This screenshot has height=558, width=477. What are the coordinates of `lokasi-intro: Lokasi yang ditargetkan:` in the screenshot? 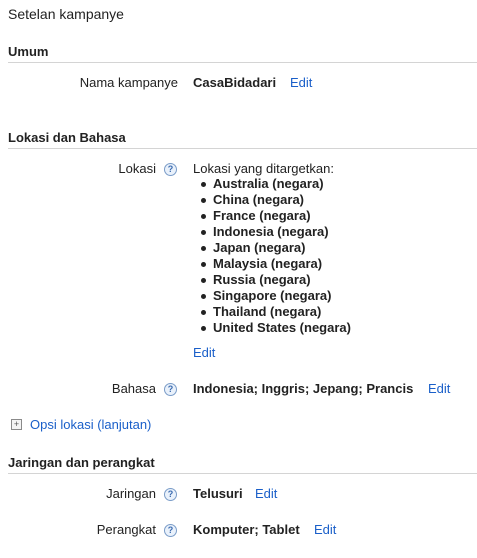 It's located at (263, 168).